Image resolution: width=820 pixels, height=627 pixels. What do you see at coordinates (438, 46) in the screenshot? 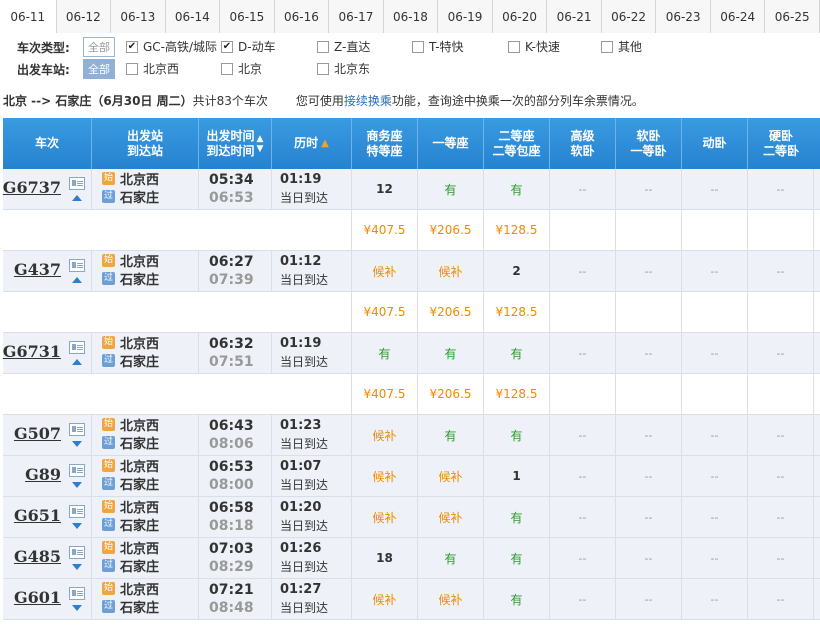
I see `type-filter-3: T-特快` at bounding box center [438, 46].